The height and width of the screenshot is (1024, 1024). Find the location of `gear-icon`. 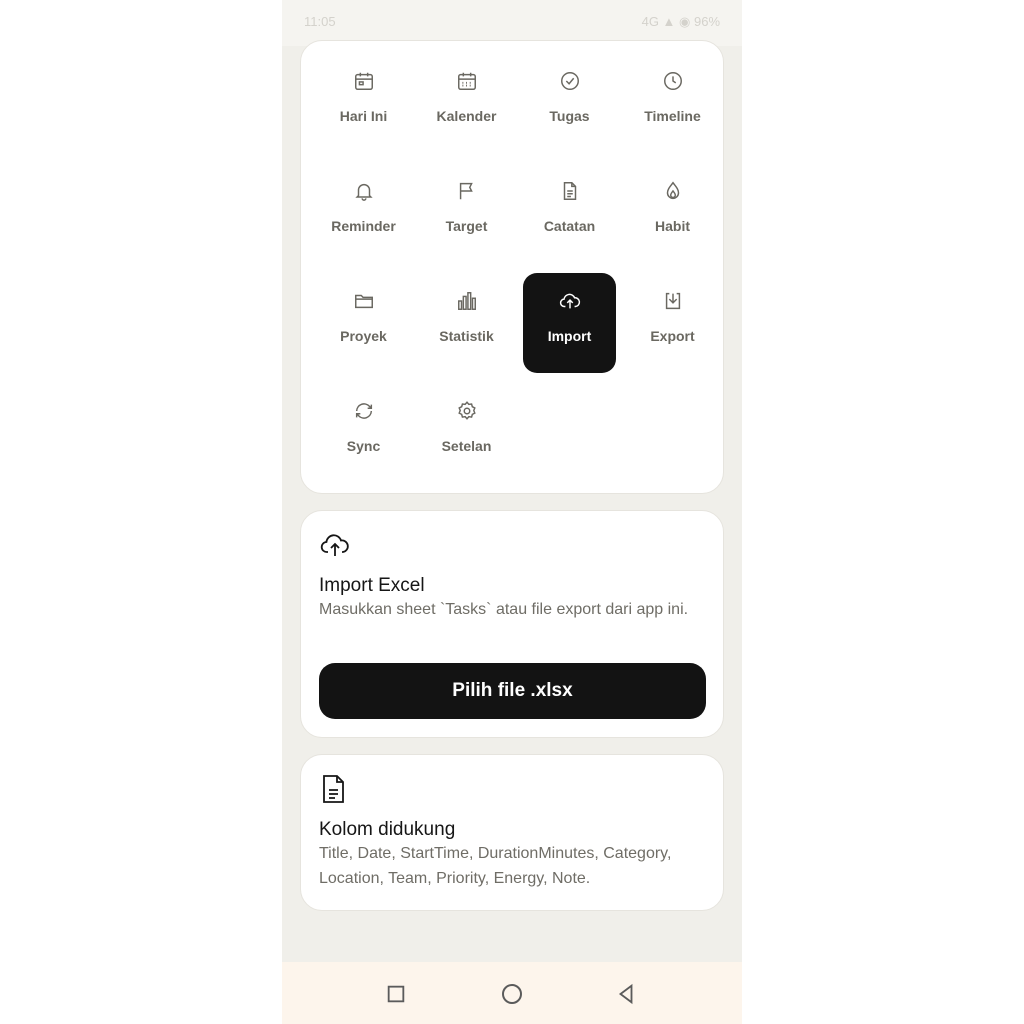

gear-icon is located at coordinates (467, 411).